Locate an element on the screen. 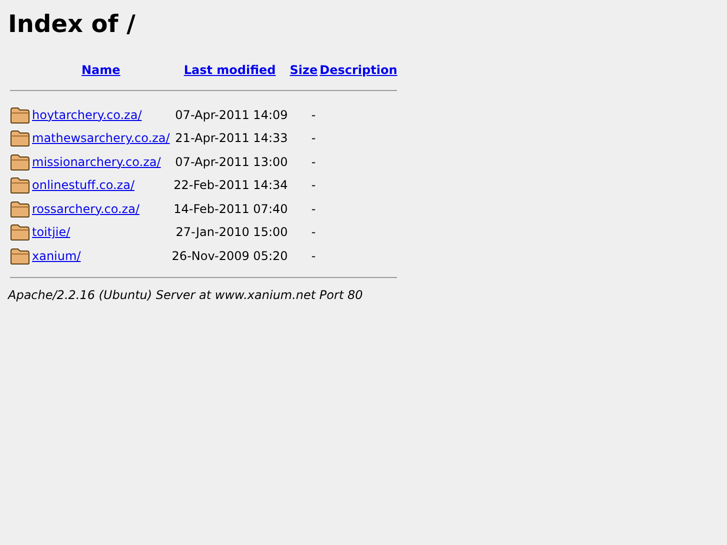 This screenshot has width=727, height=545. folder-link: onlinestuff.co.za/ is located at coordinates (83, 185).